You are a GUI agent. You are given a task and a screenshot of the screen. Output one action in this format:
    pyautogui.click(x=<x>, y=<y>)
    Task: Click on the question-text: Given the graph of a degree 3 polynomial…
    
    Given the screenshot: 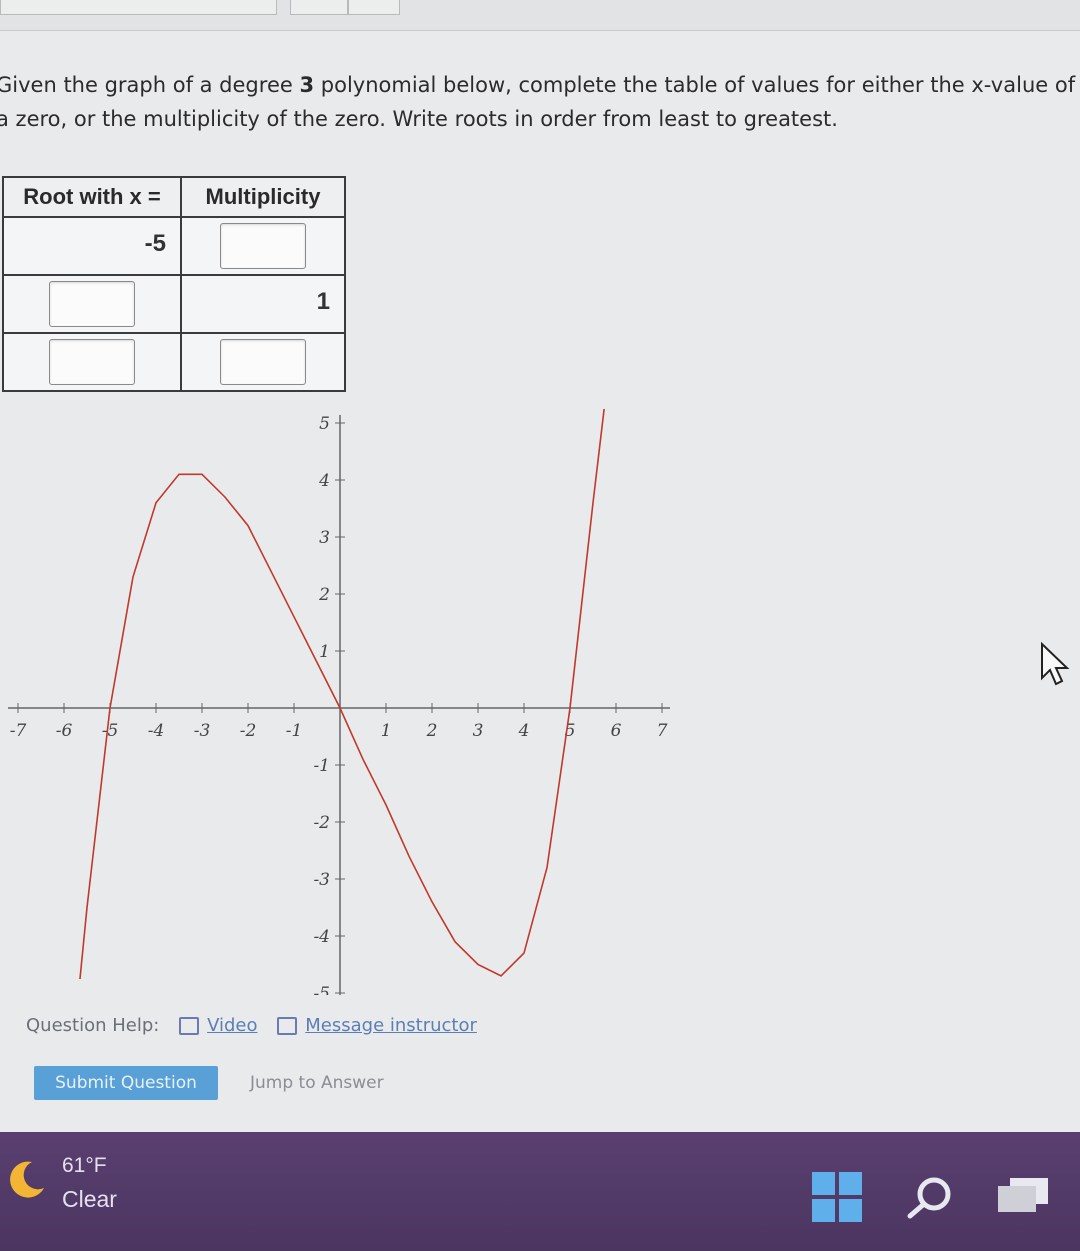 What is the action you would take?
    pyautogui.click(x=540, y=102)
    